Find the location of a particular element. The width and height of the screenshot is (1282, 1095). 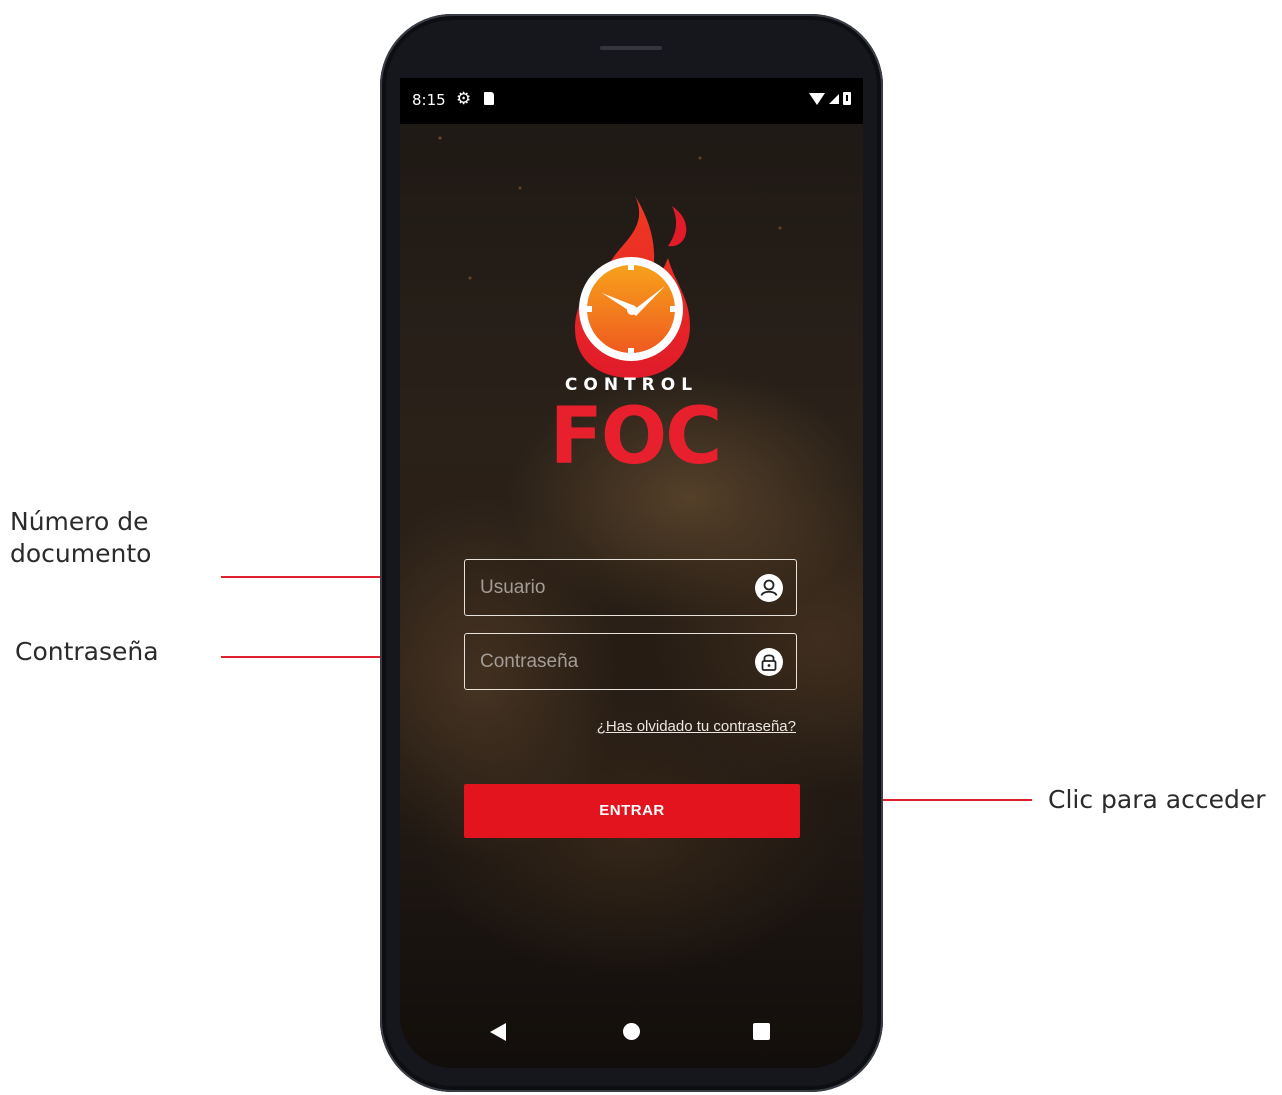

flame-clock-icon is located at coordinates (632, 287).